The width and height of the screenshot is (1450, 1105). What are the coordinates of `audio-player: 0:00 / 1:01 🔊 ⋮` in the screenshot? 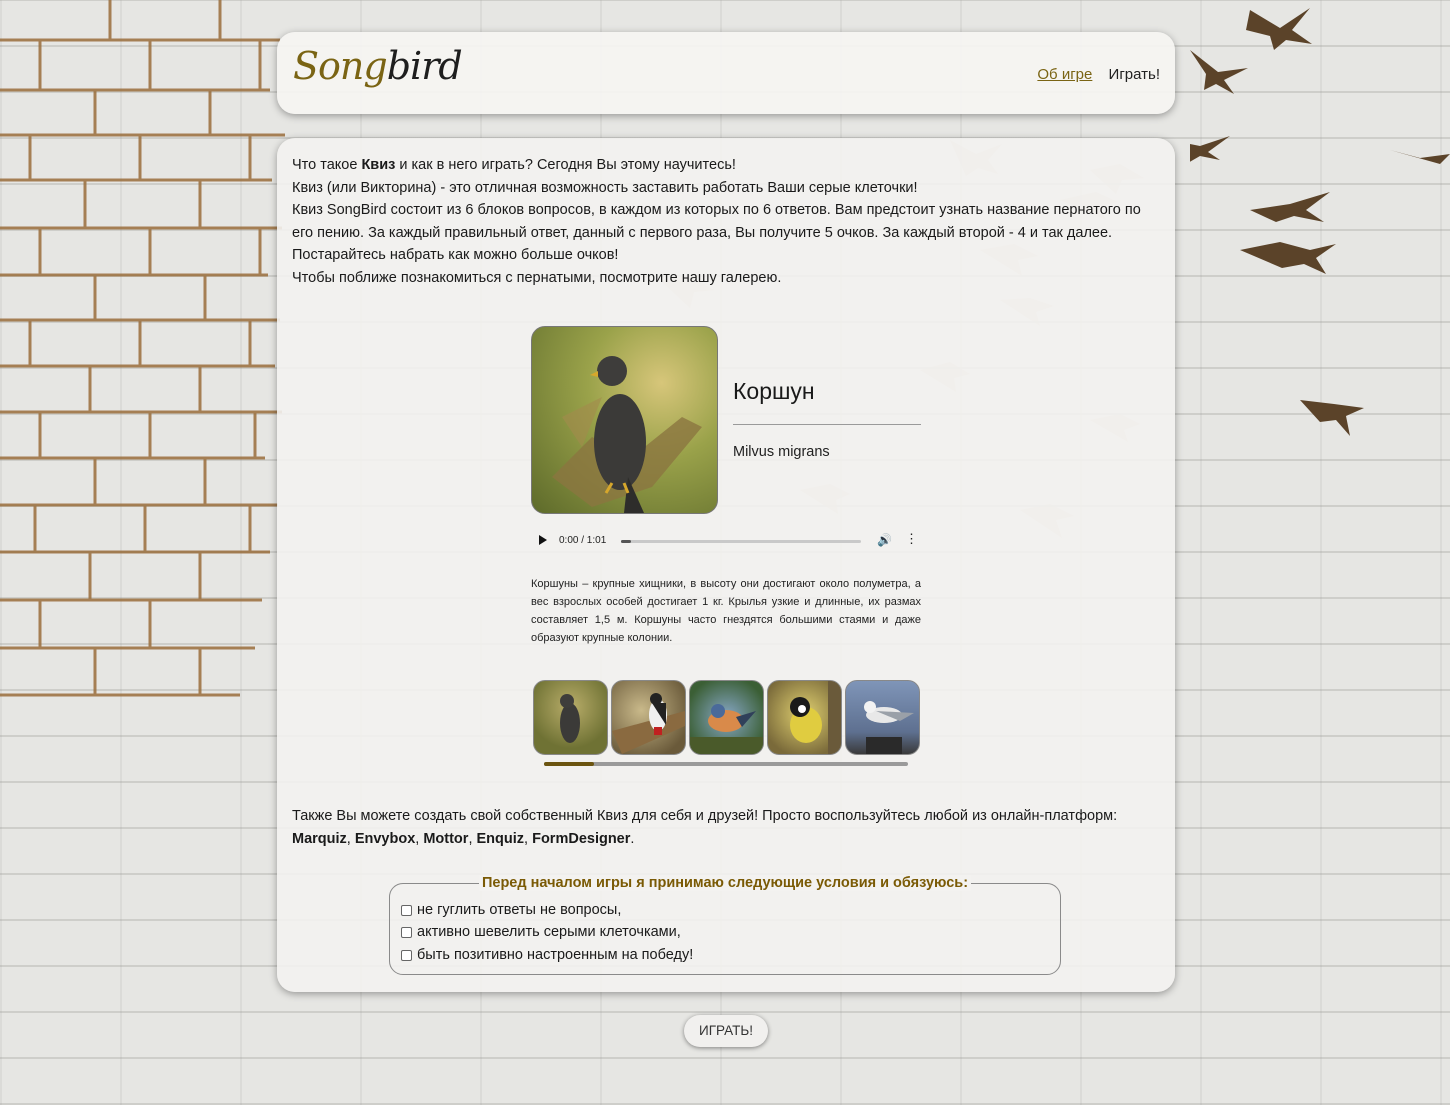 It's located at (726, 541).